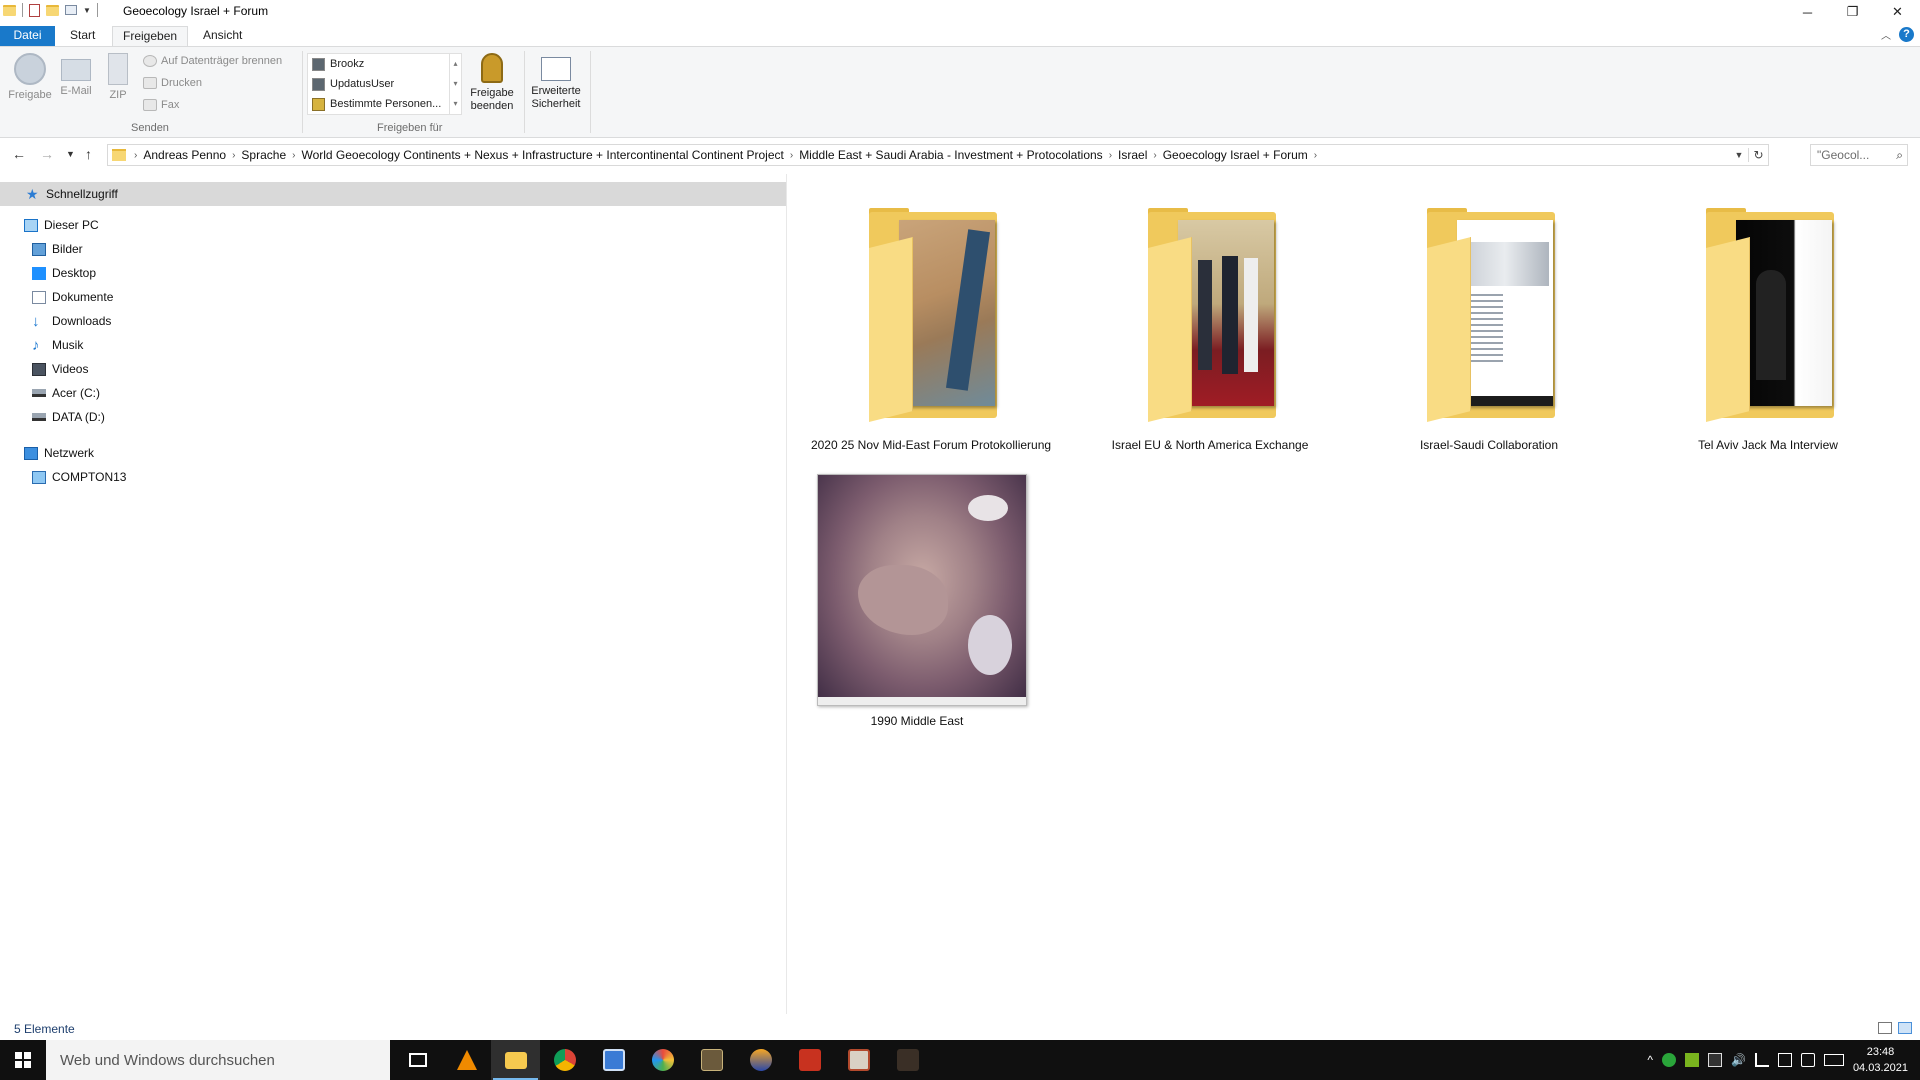 This screenshot has width=1920, height=1080. What do you see at coordinates (66, 393) in the screenshot?
I see `nav-item-drive-c: Acer (C:)` at bounding box center [66, 393].